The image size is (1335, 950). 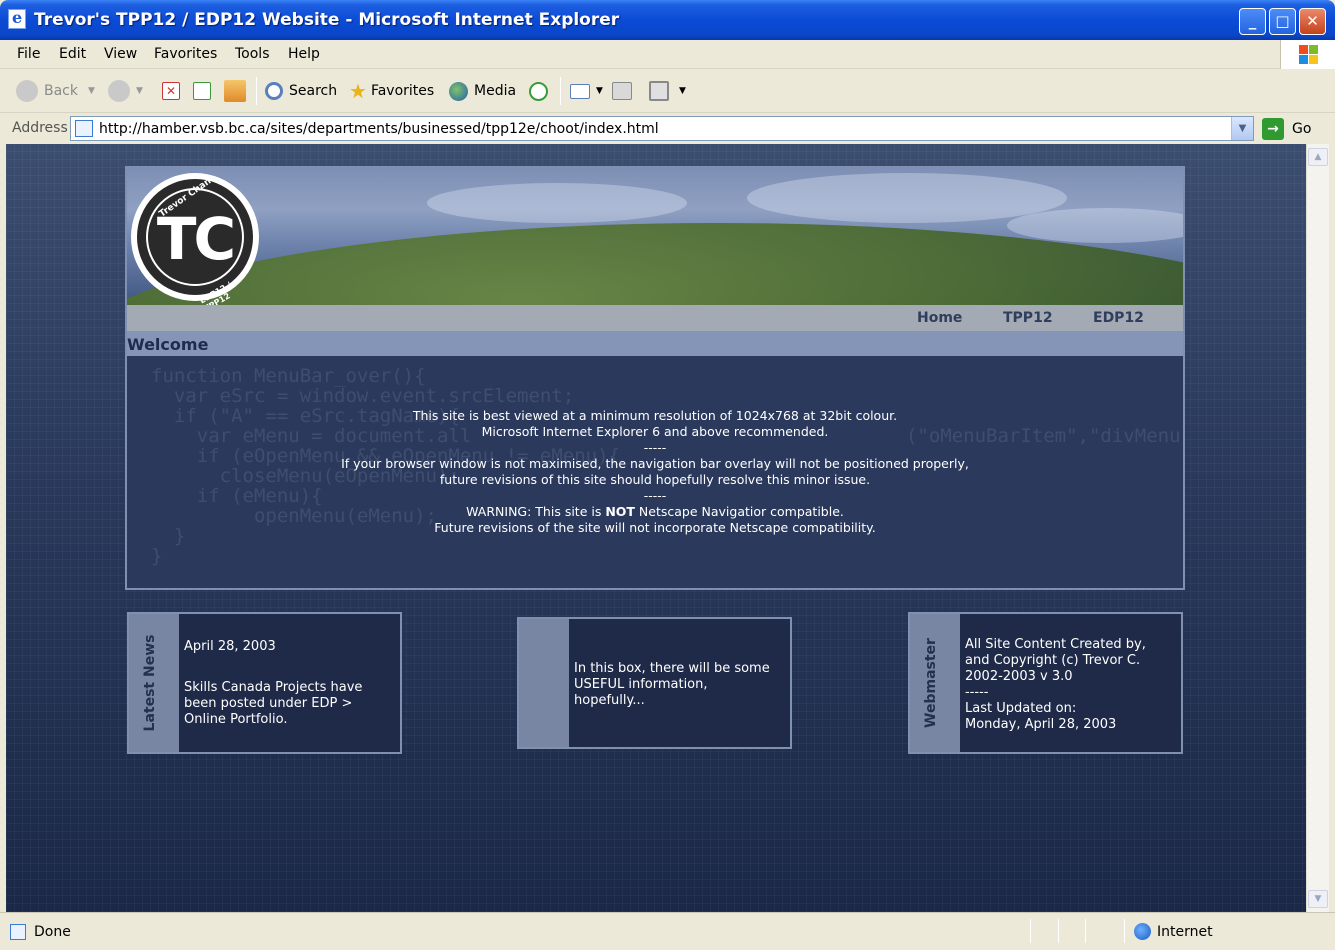 What do you see at coordinates (119, 91) in the screenshot?
I see `forward-arrow-icon` at bounding box center [119, 91].